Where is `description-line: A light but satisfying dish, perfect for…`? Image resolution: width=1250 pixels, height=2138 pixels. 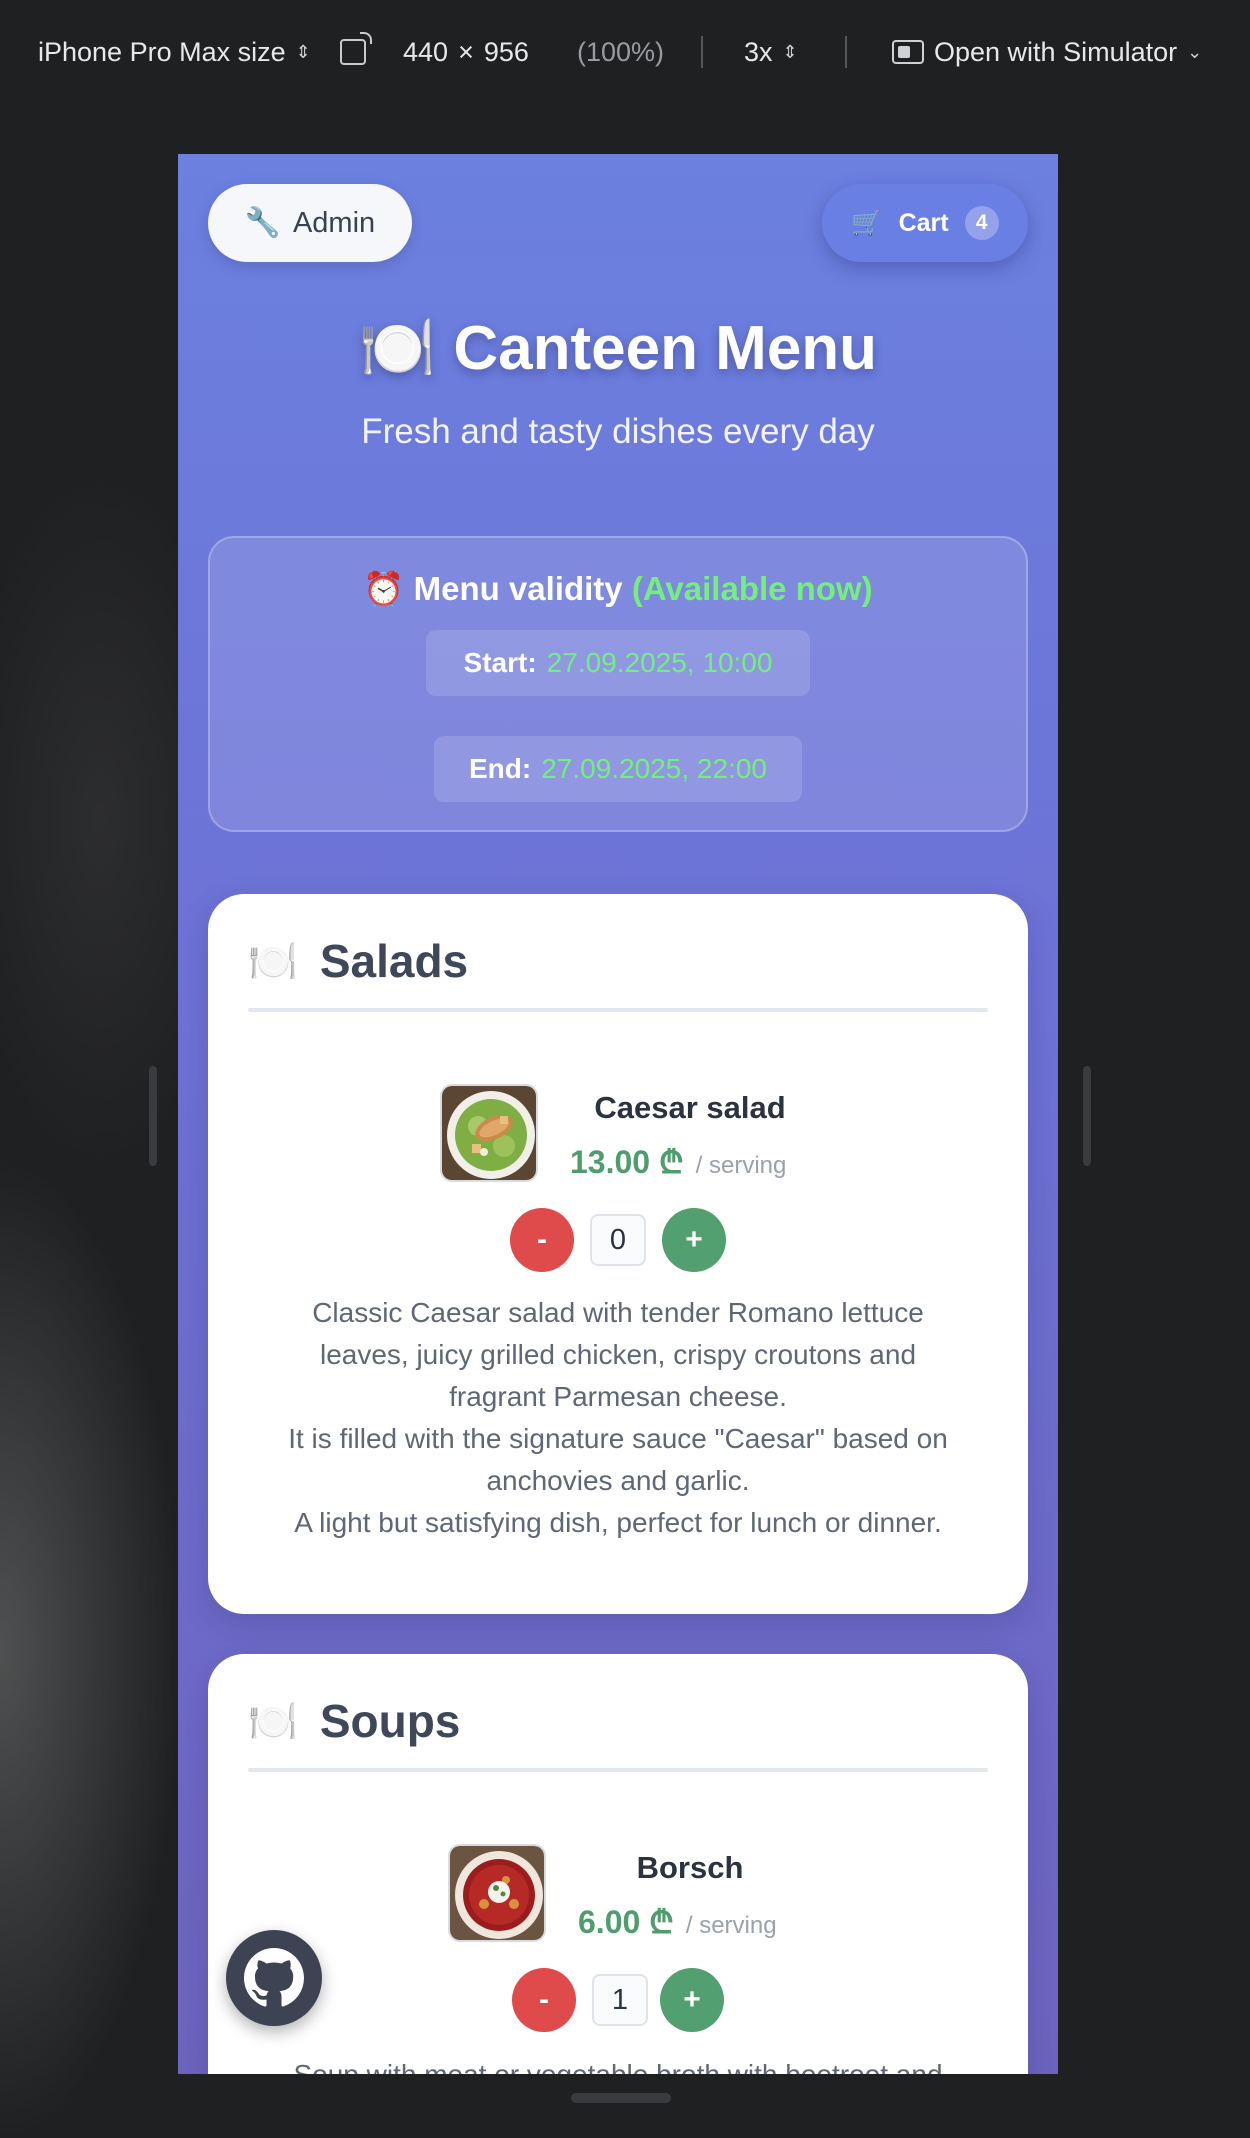 description-line: A light but satisfying dish, perfect for… is located at coordinates (618, 1522).